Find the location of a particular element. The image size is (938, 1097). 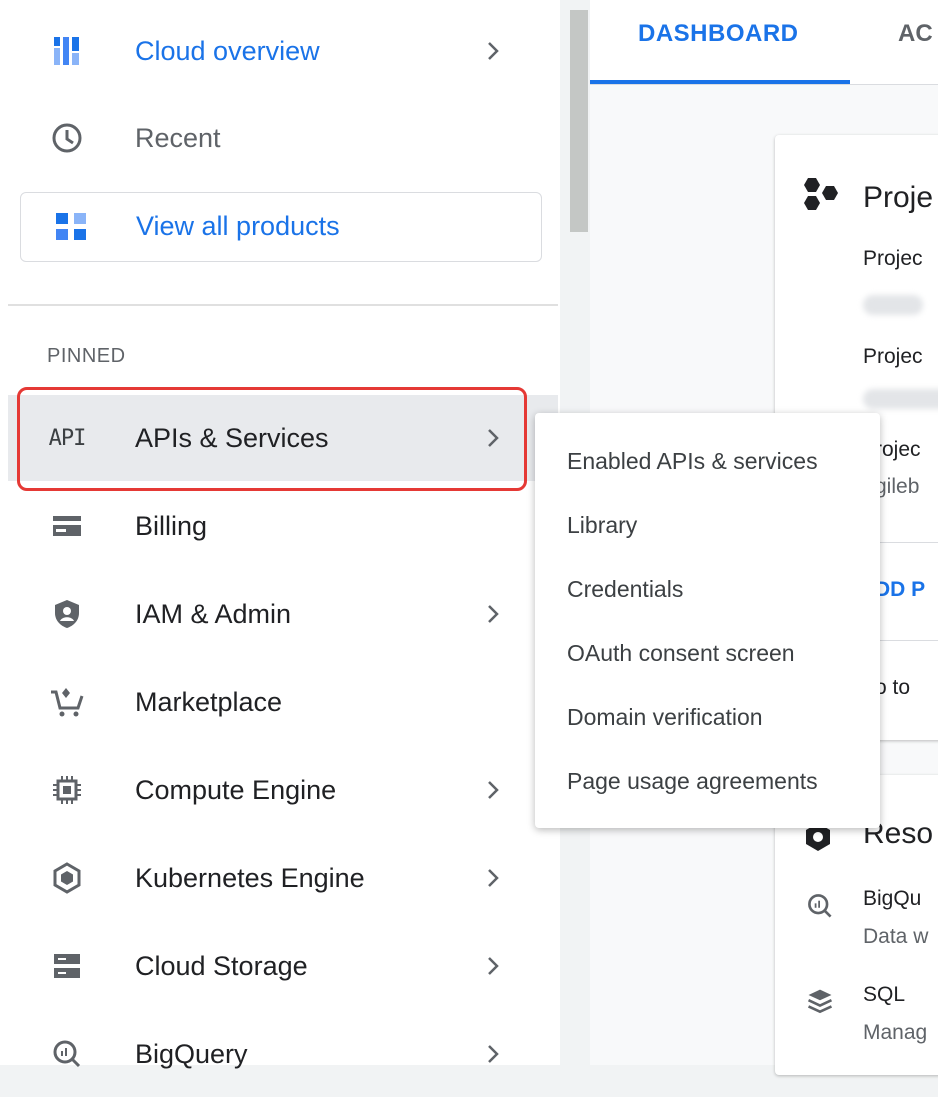

menu-item-library: Library is located at coordinates (602, 525).